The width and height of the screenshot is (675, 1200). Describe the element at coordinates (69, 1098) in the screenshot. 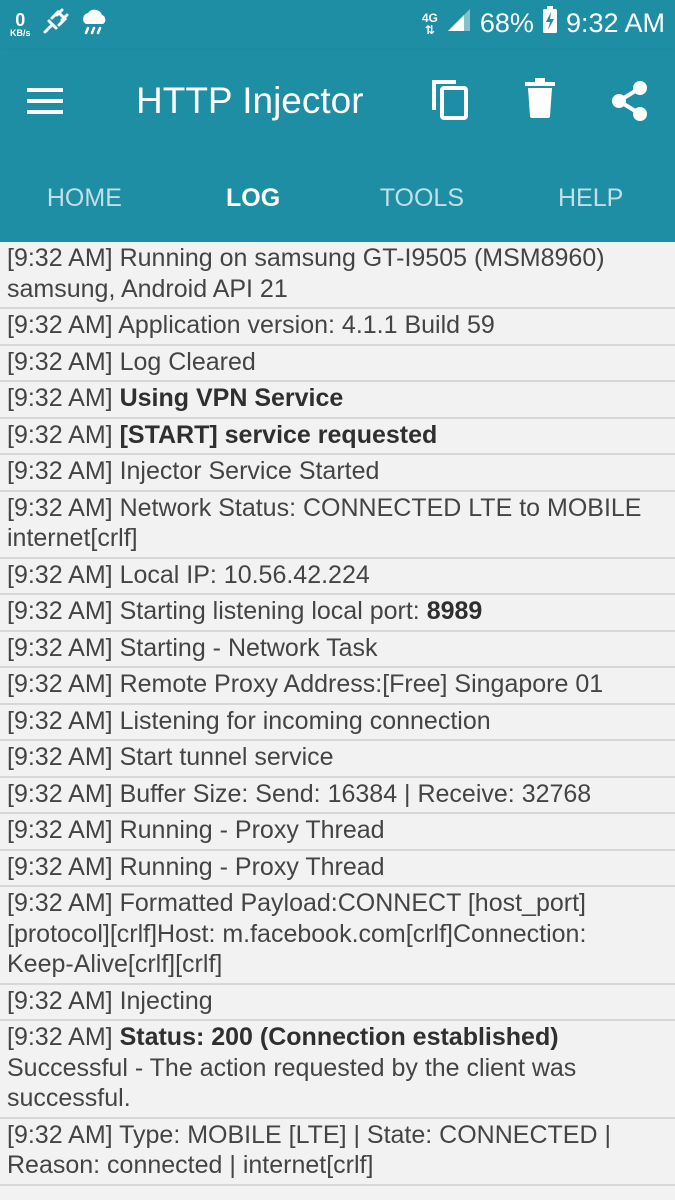

I see `log-message-continuation: successful.` at that location.